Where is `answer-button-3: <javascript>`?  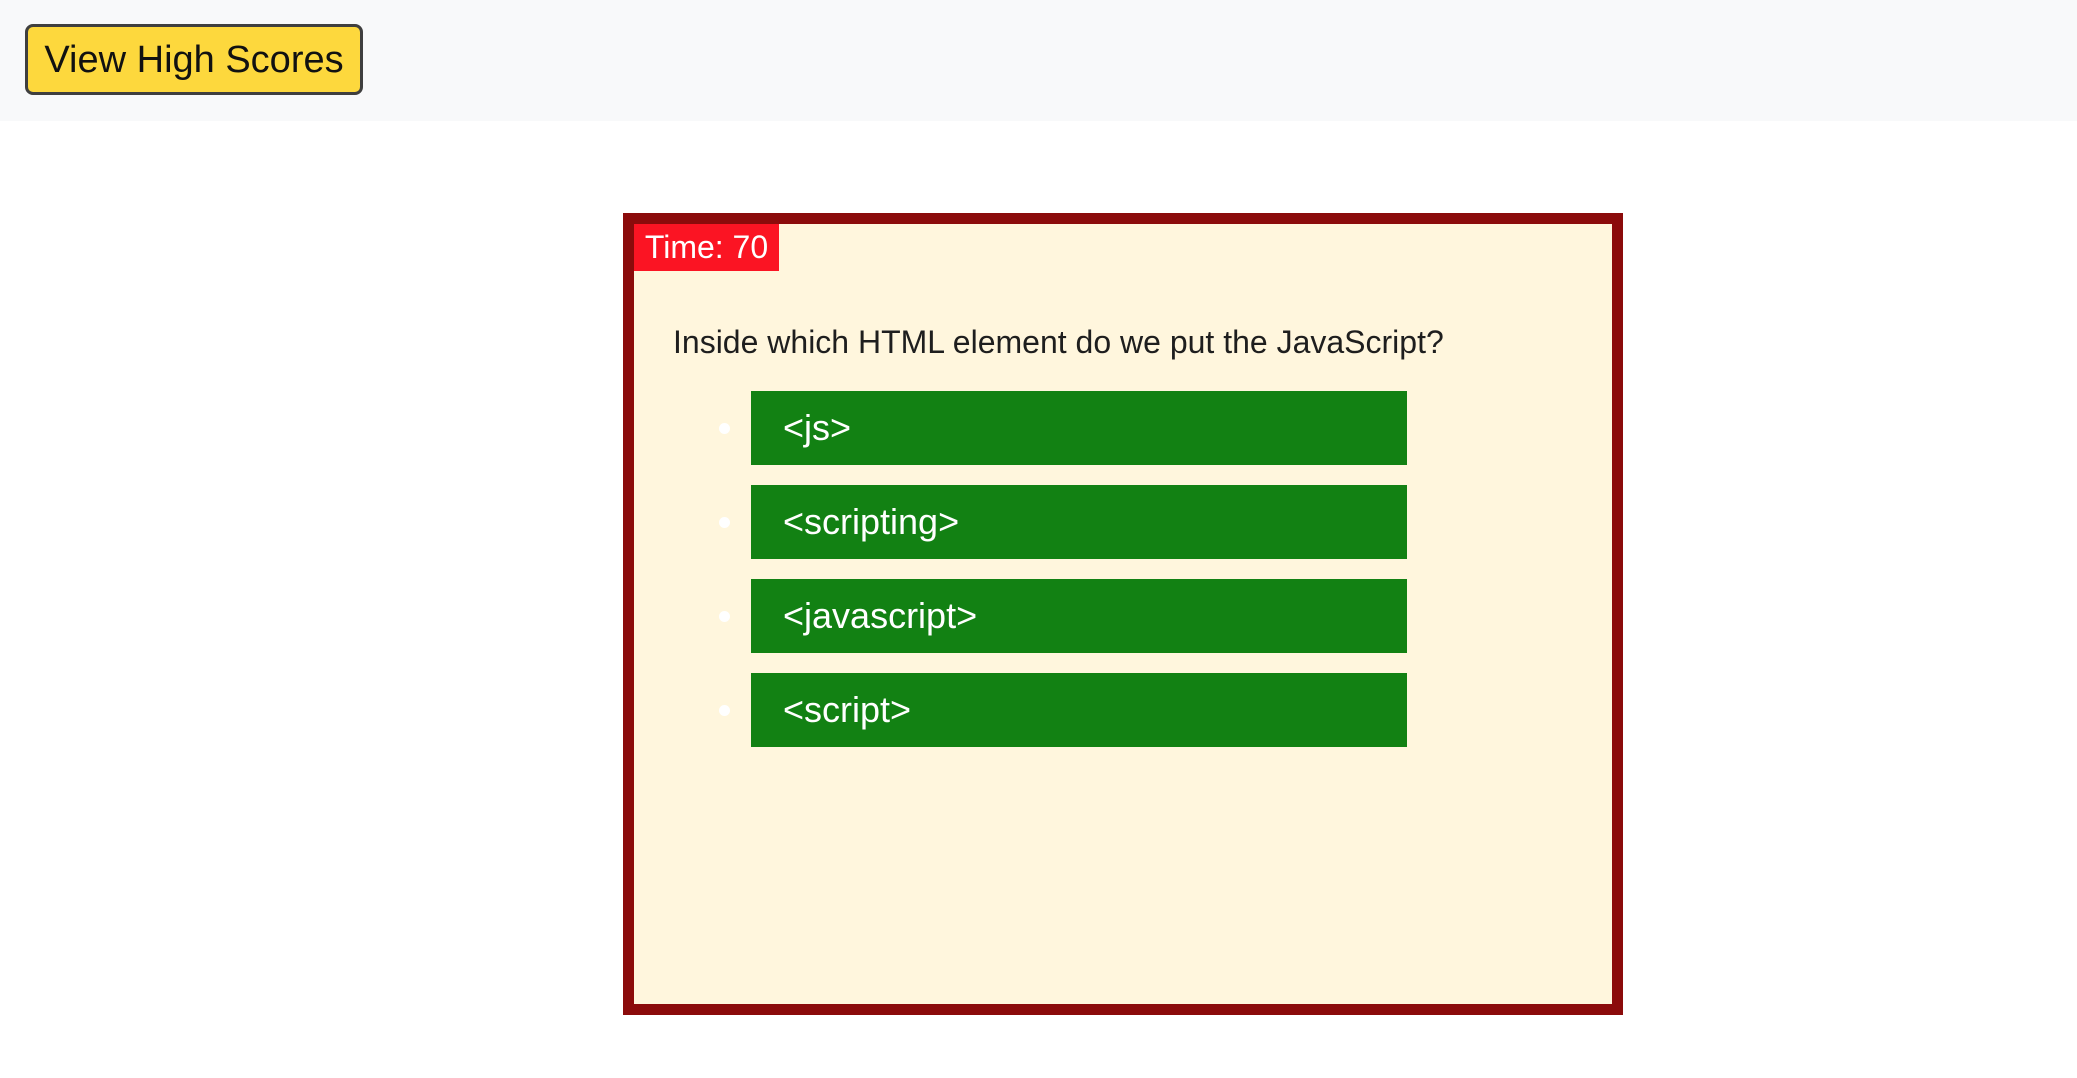 answer-button-3: <javascript> is located at coordinates (1079, 616).